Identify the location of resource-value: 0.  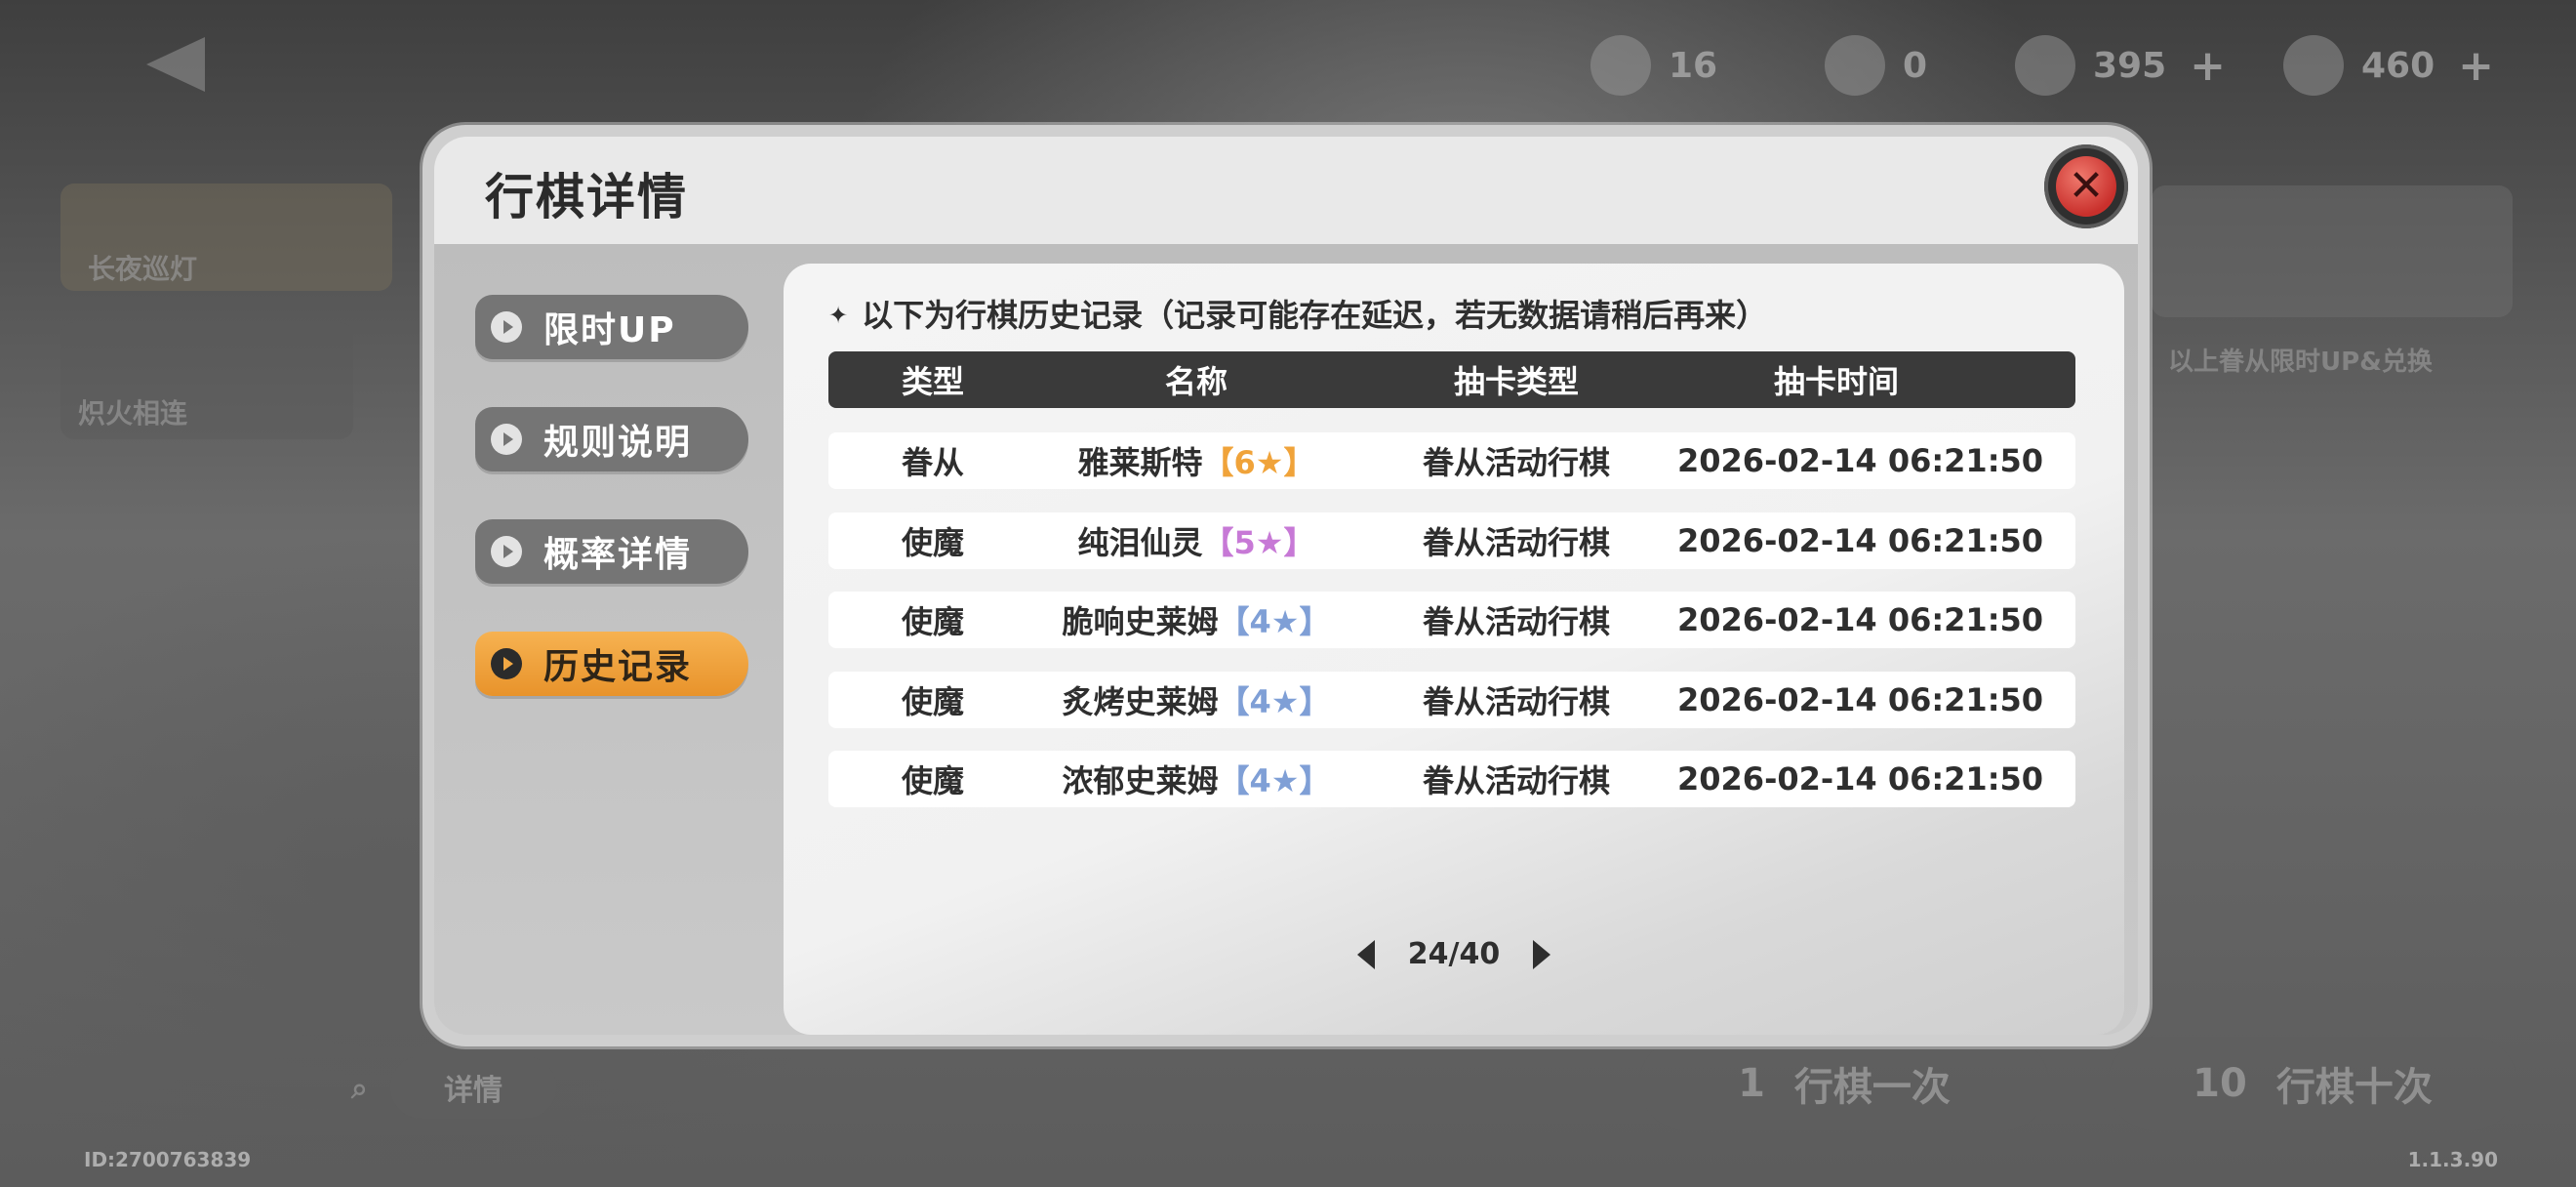
(1915, 65).